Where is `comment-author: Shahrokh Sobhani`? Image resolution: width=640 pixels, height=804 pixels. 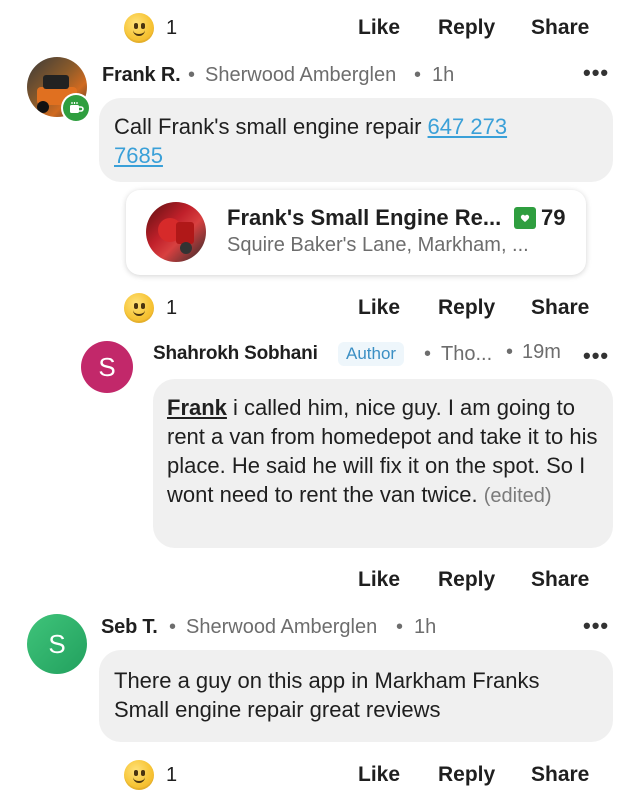 comment-author: Shahrokh Sobhani is located at coordinates (235, 354).